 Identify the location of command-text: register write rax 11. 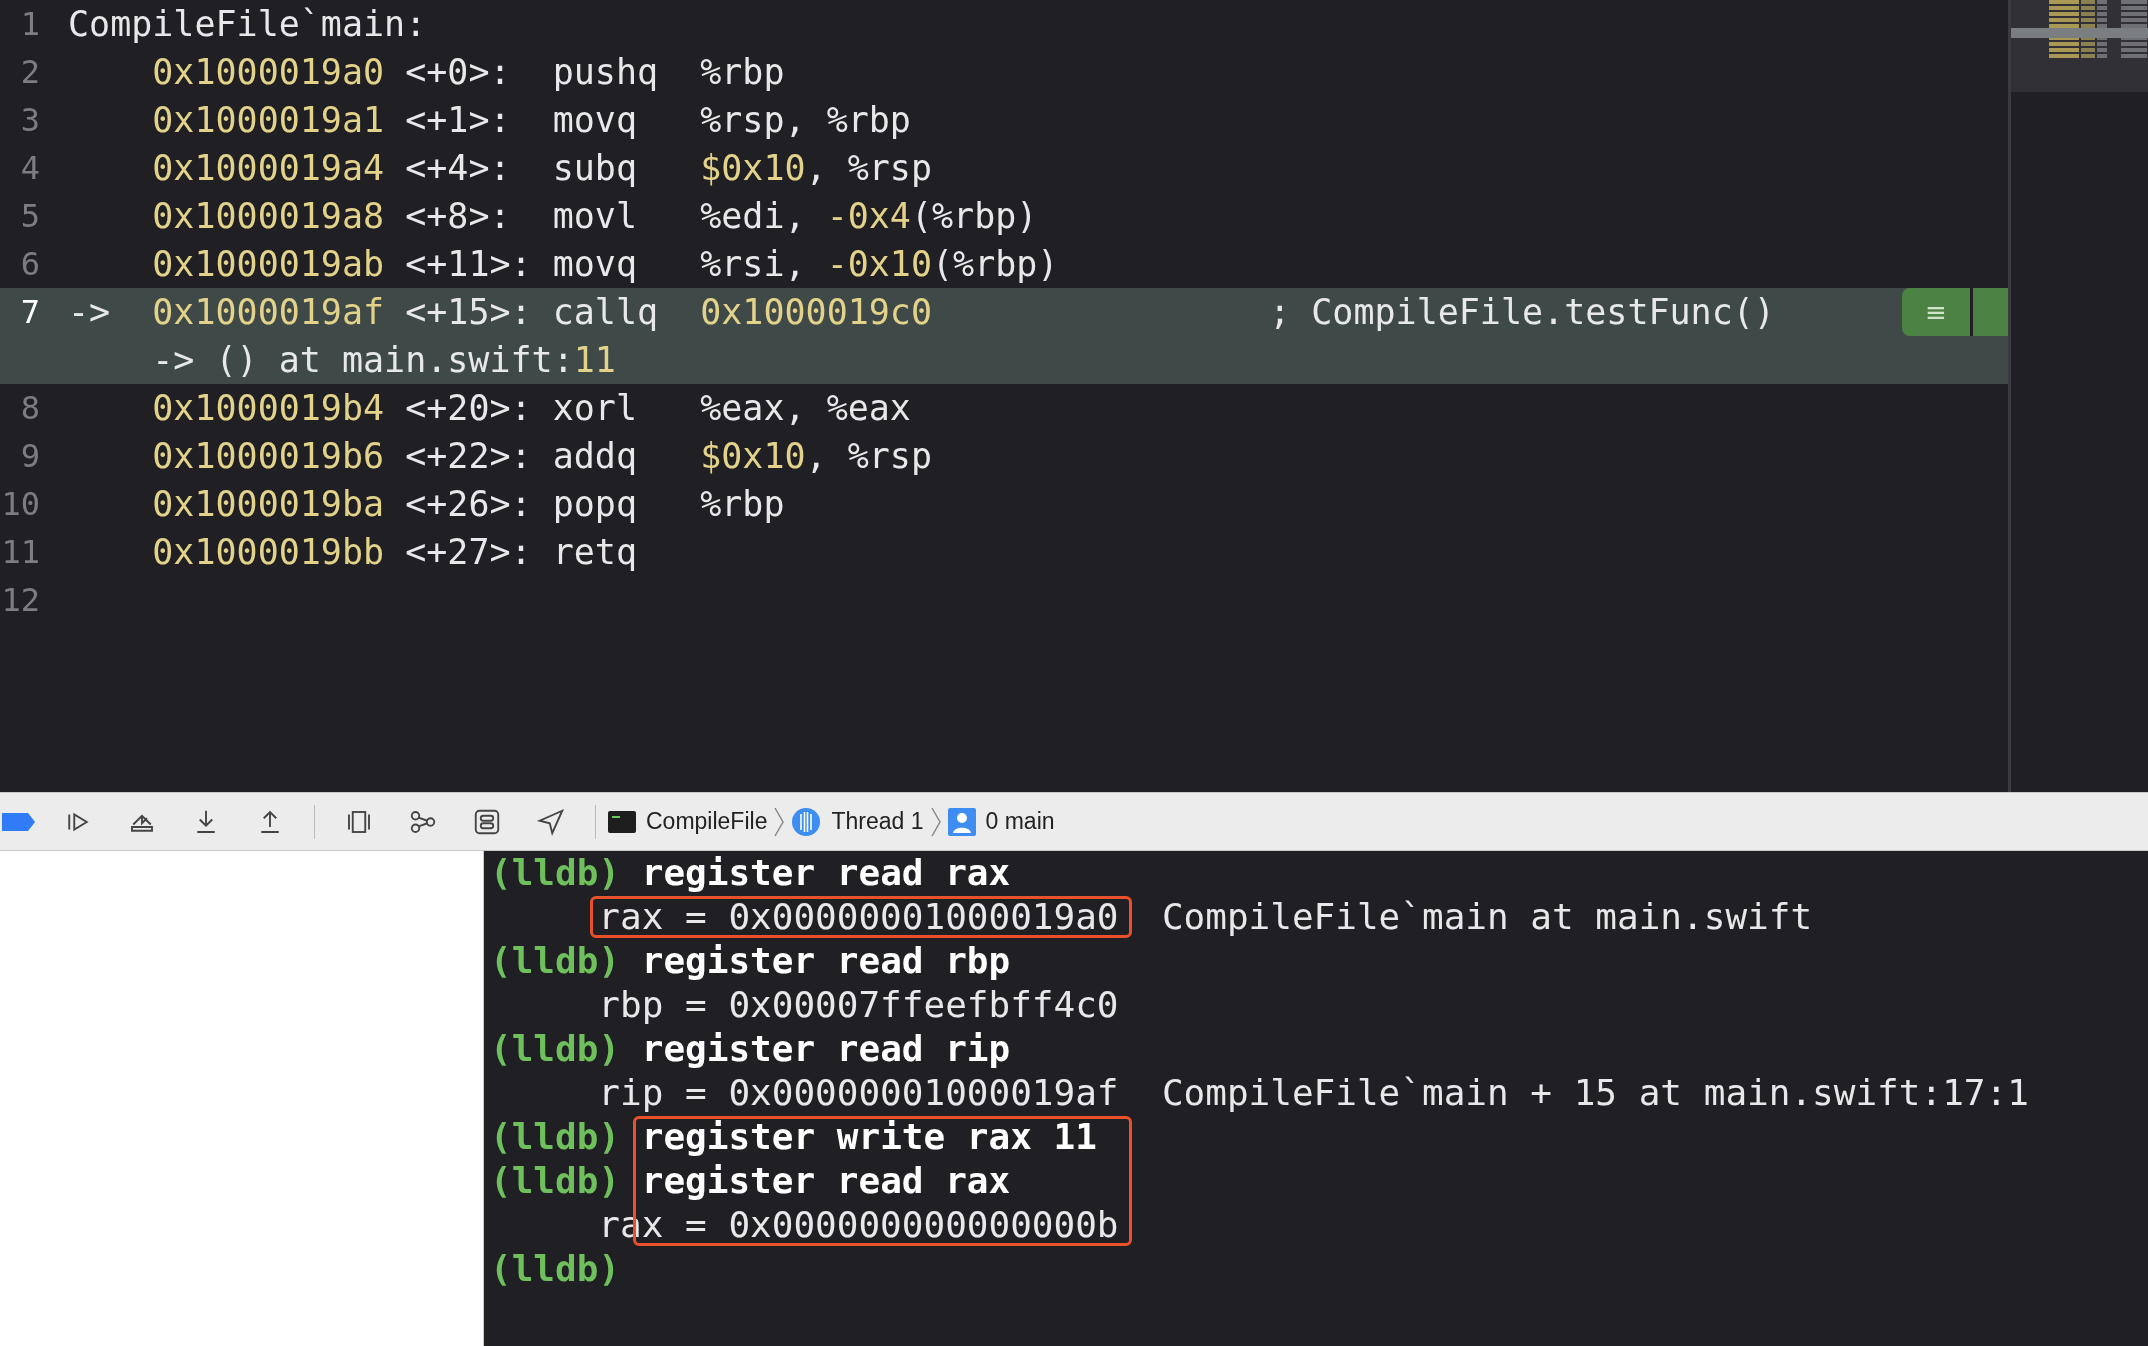
(869, 1137).